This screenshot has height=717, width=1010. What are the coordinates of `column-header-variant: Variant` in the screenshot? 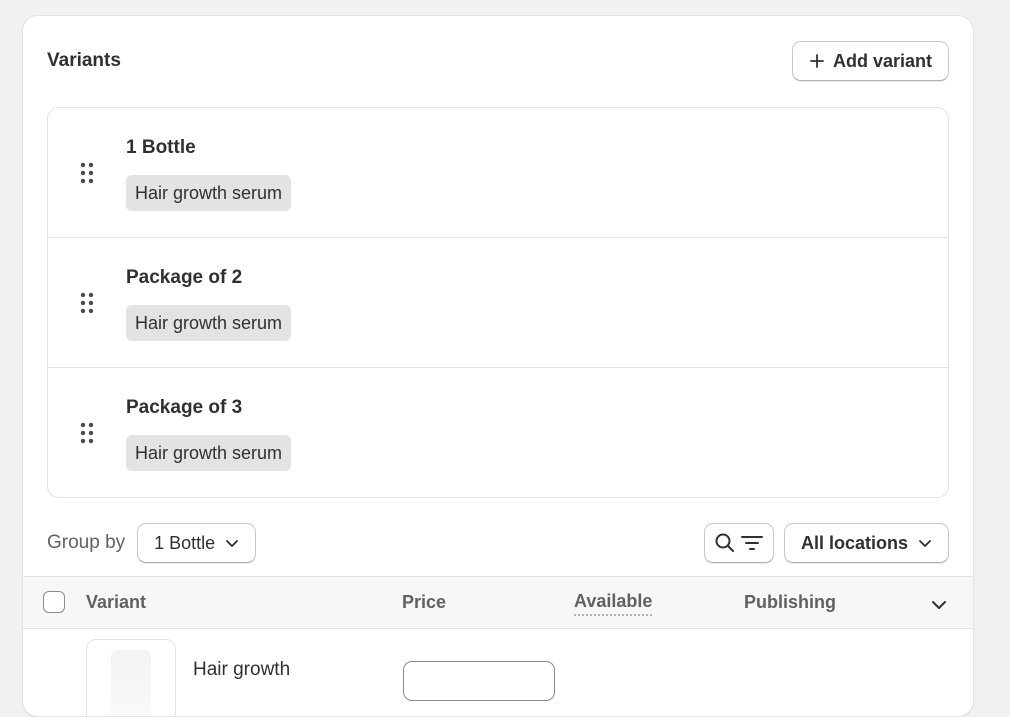 It's located at (116, 602).